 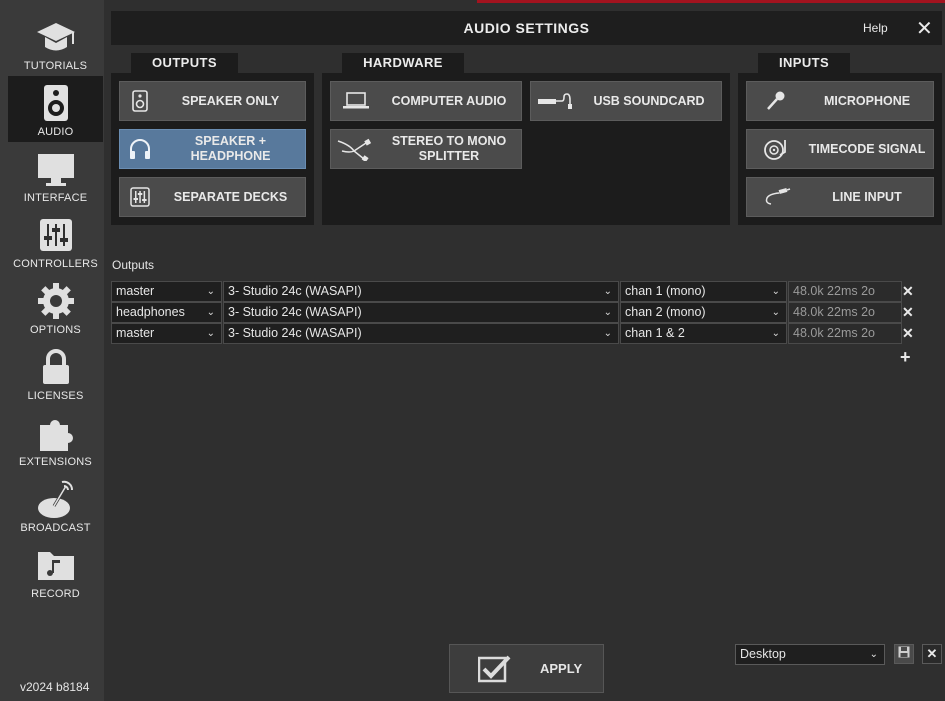 I want to click on sidebar-item-interface: INTERFACE, so click(x=55, y=175).